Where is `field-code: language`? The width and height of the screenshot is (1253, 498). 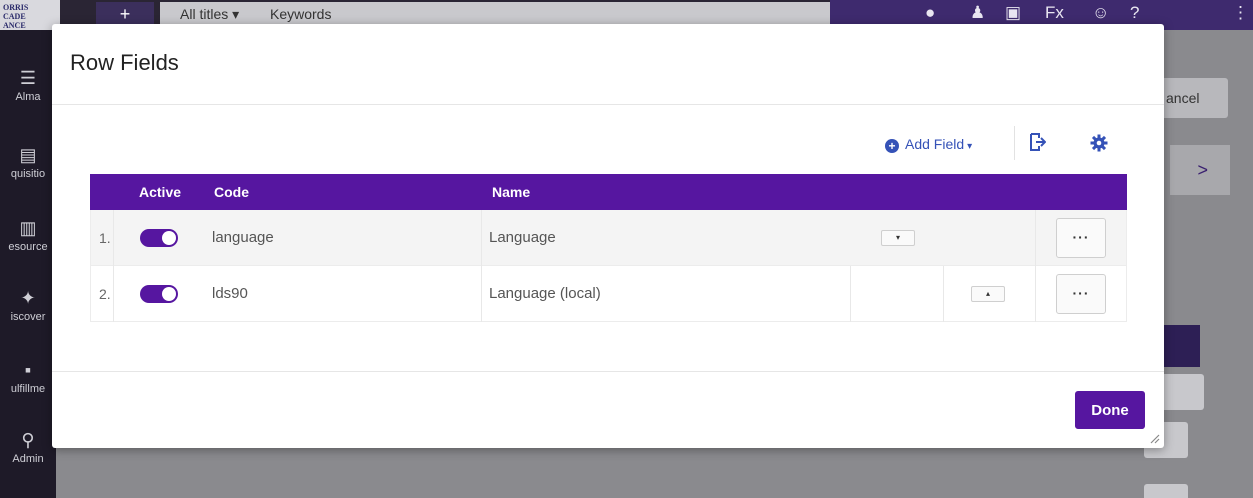 field-code: language is located at coordinates (243, 237).